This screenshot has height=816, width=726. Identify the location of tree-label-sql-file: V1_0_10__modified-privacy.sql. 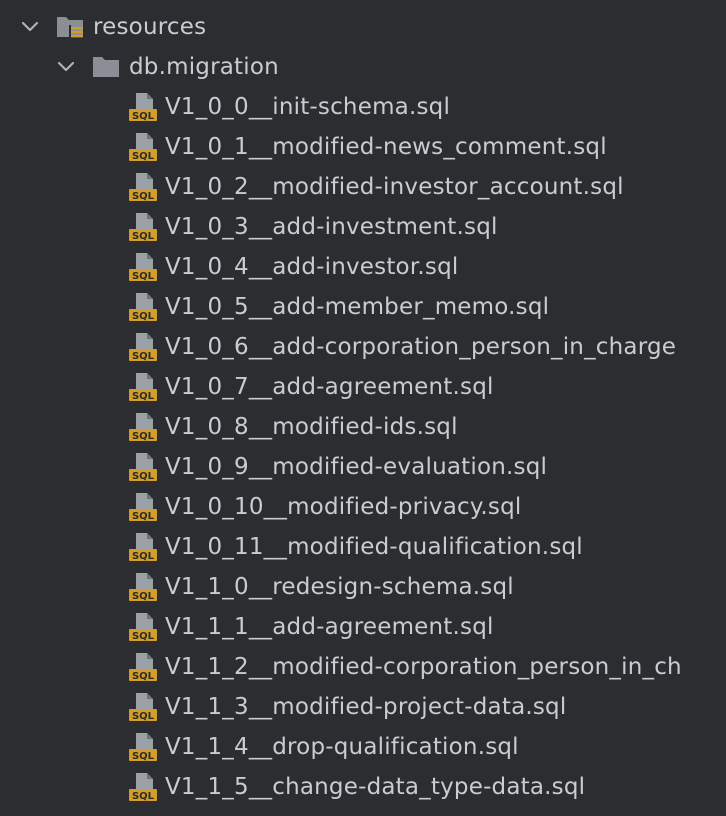
(343, 507).